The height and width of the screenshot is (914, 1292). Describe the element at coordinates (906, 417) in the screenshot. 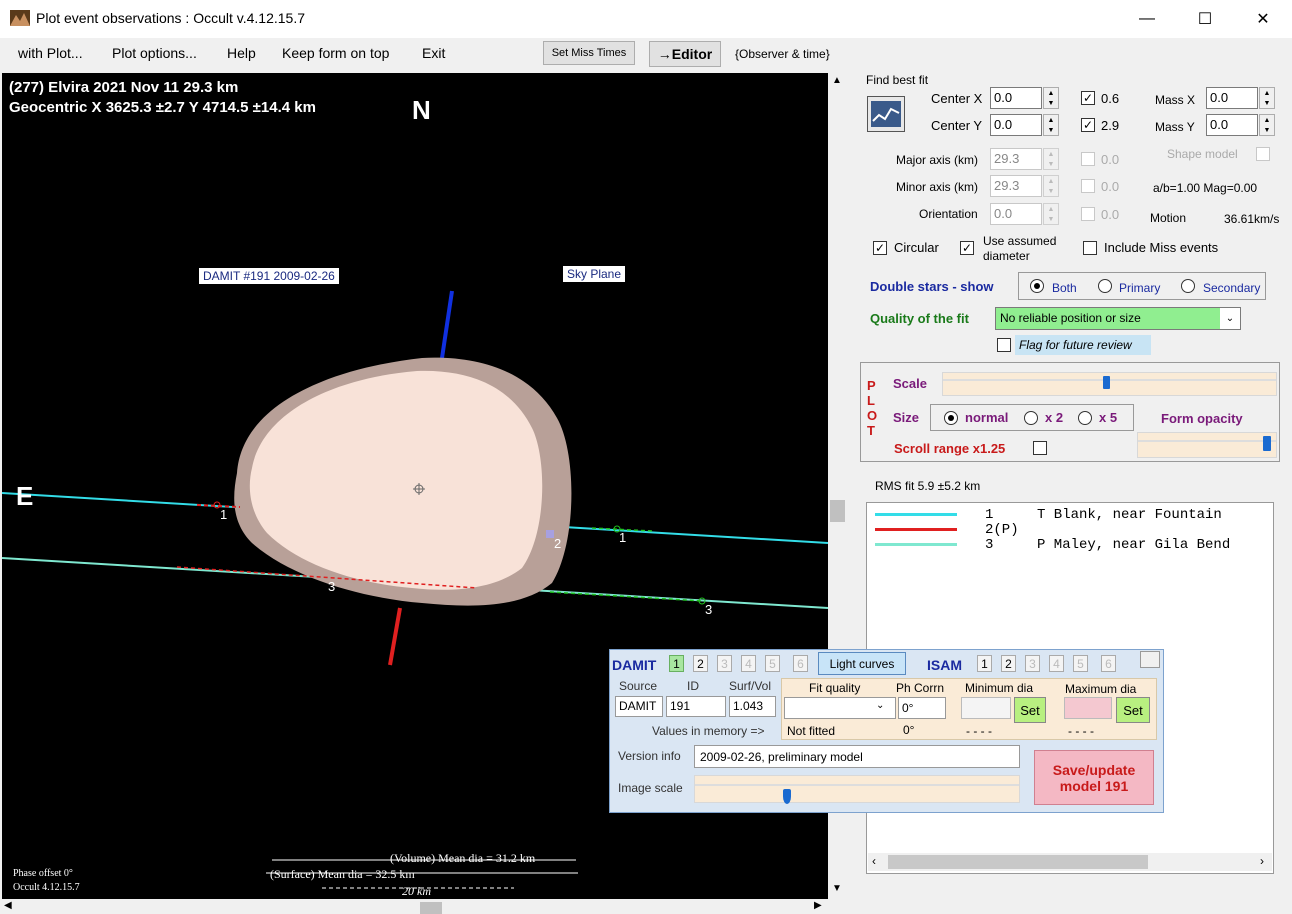

I see `size-label: Size` at that location.